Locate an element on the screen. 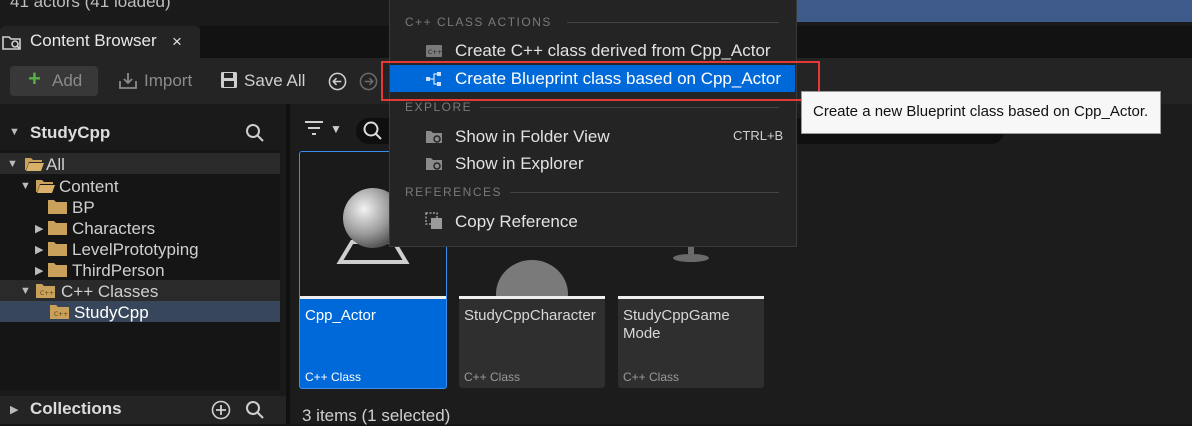 Image resolution: width=1192 pixels, height=426 pixels. asset-name: StudyCppGame Mode is located at coordinates (676, 324).